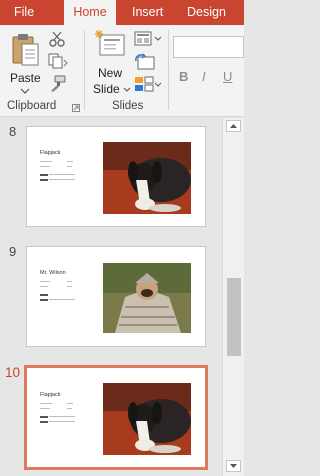  Describe the element at coordinates (13, 251) in the screenshot. I see `slide-number: 9` at that location.